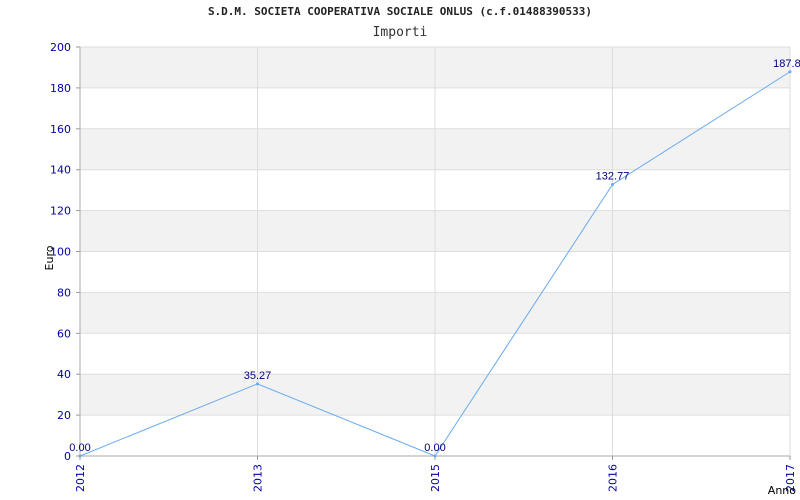 The width and height of the screenshot is (800, 500). Describe the element at coordinates (60, 129) in the screenshot. I see `y-tick-label: 160` at that location.